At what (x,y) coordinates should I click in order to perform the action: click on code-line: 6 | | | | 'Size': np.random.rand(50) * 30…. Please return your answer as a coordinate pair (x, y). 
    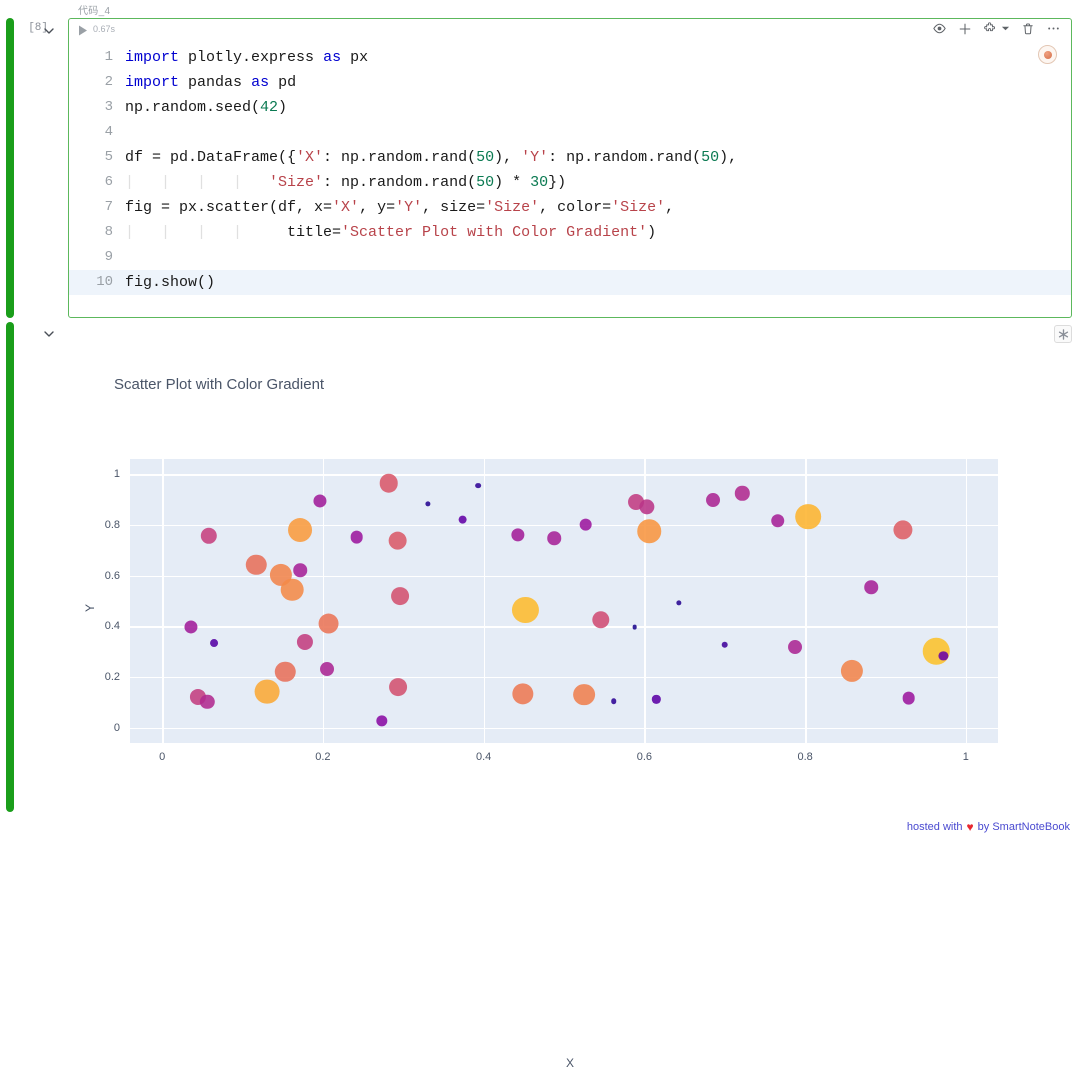
    Looking at the image, I should click on (570, 182).